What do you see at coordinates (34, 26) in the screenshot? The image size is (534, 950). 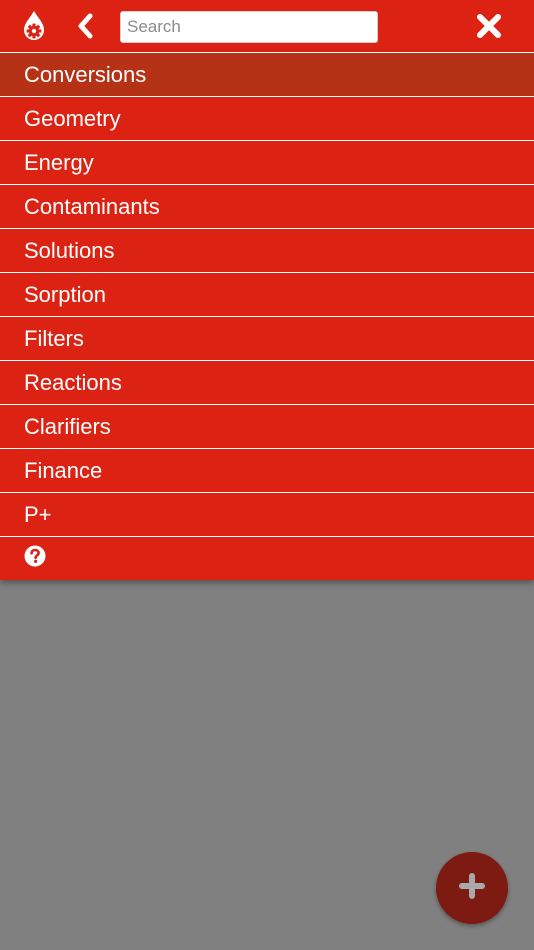 I see `water-drop-gear-icon` at bounding box center [34, 26].